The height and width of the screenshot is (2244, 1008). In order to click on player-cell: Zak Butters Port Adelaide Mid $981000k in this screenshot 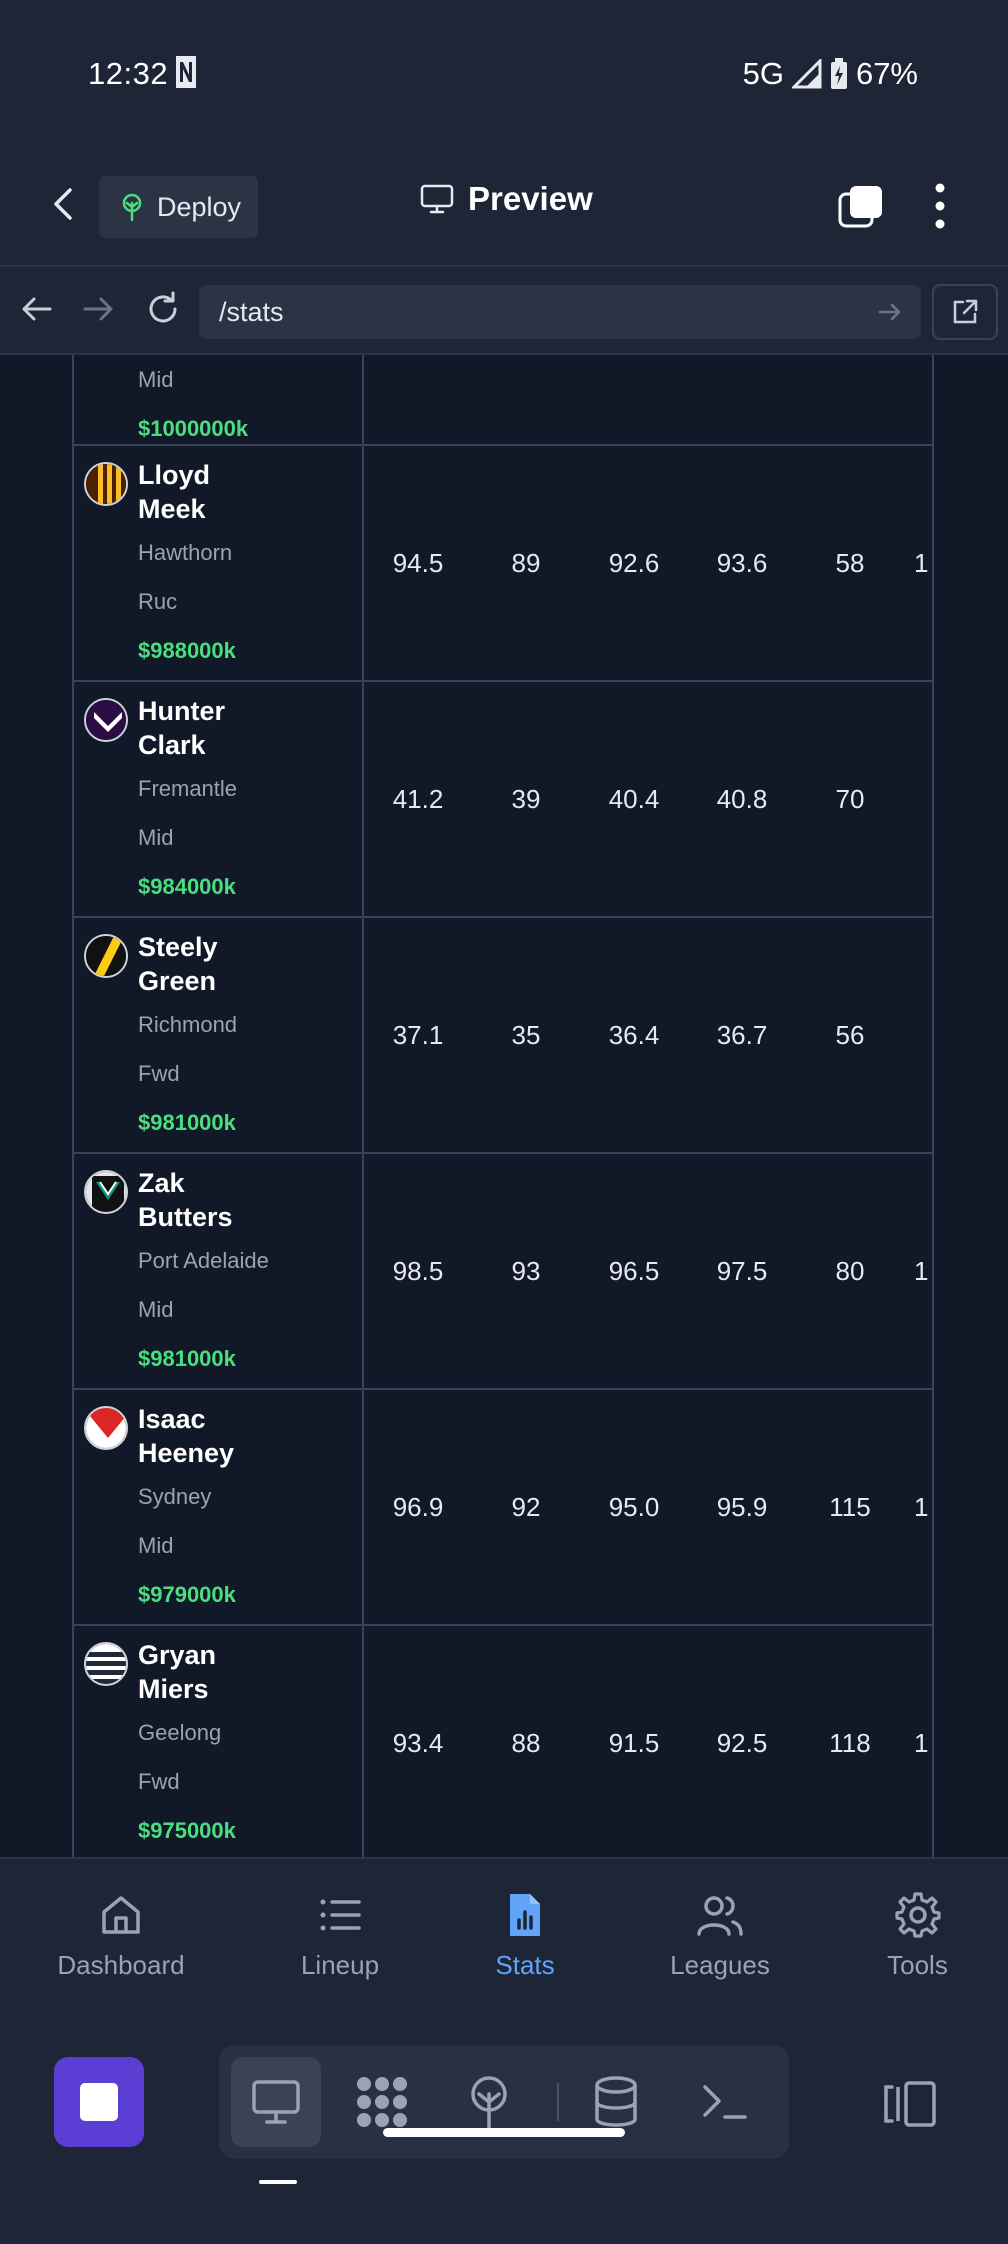, I will do `click(219, 1271)`.